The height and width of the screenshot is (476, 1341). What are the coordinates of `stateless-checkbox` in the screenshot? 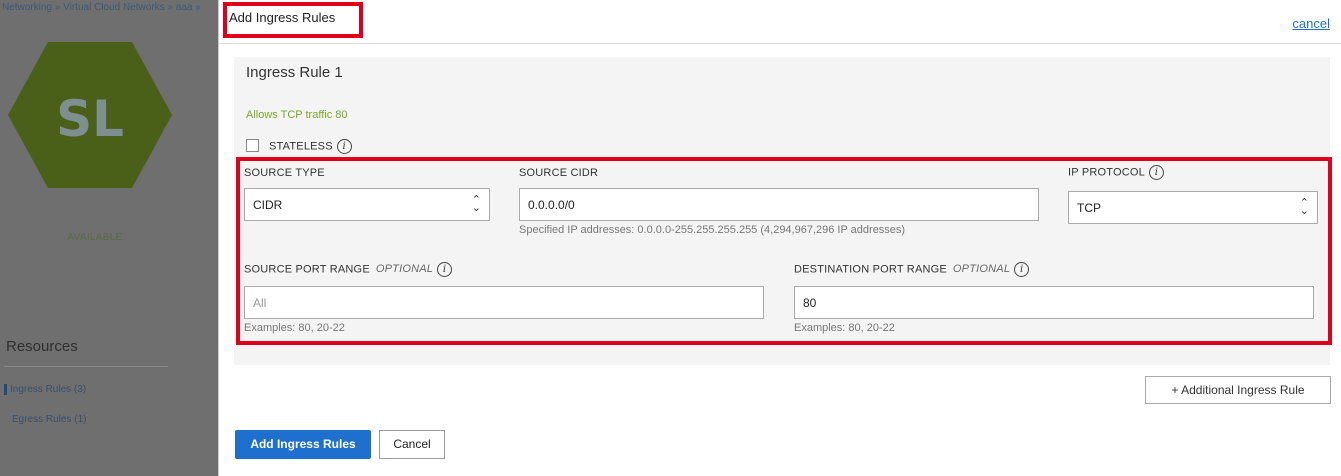 It's located at (252, 145).